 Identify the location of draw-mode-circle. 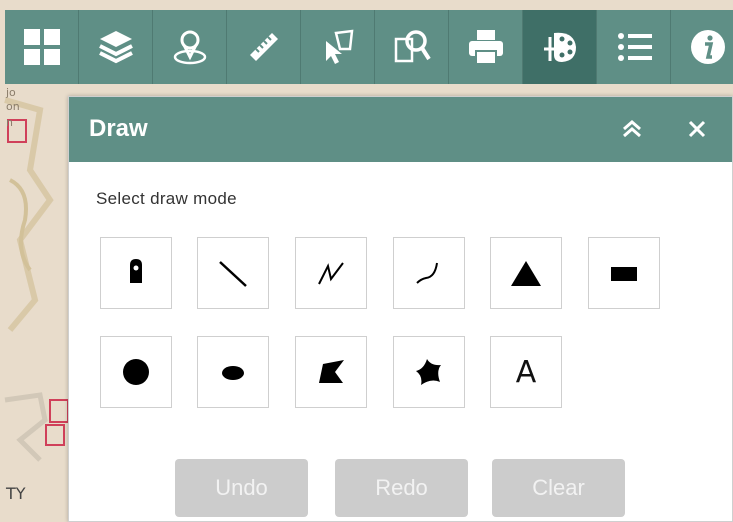
(136, 372).